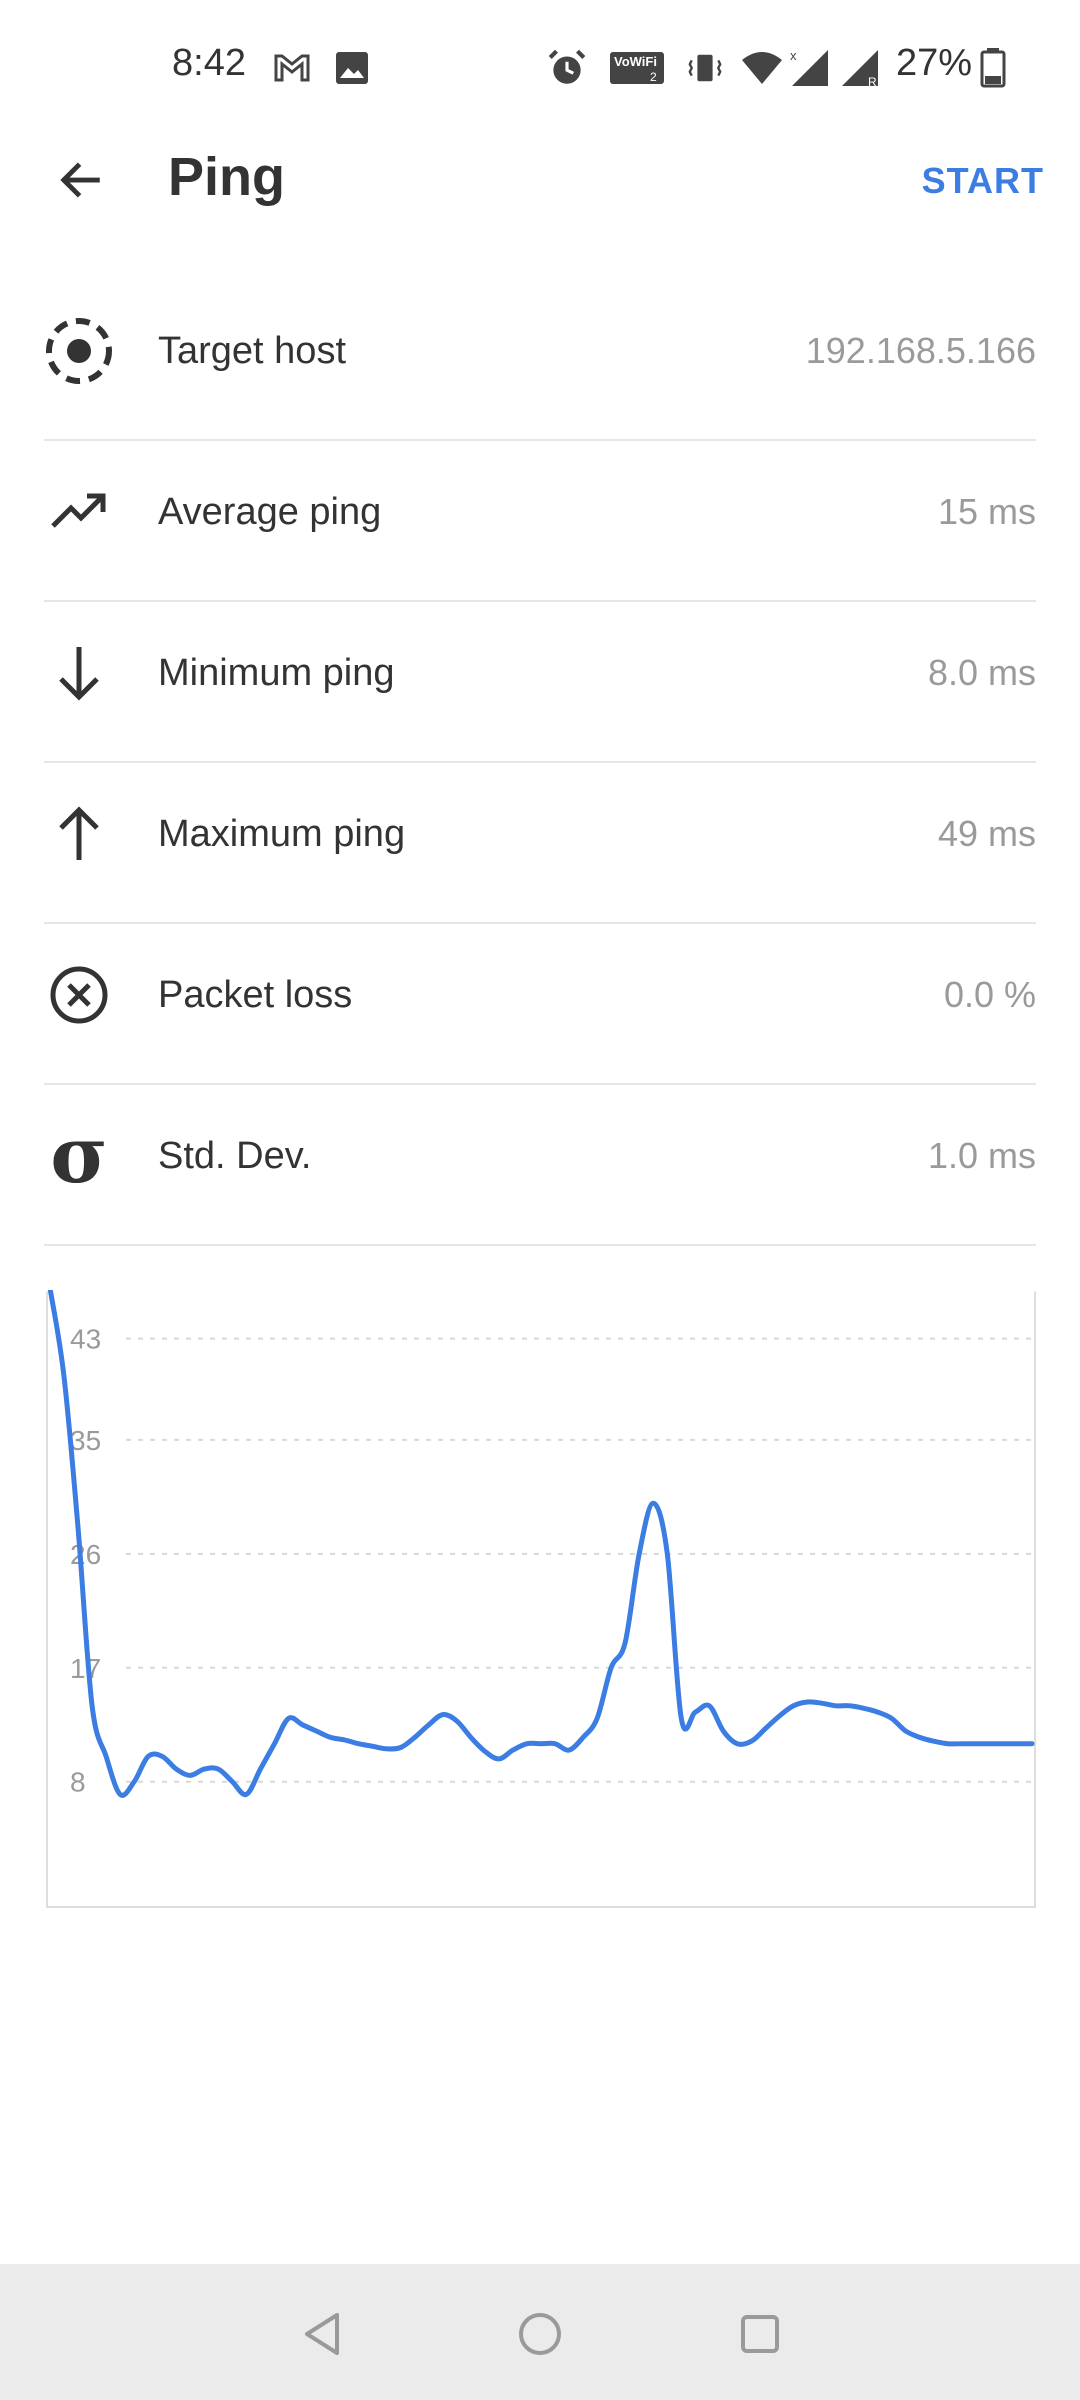  Describe the element at coordinates (540, 682) in the screenshot. I see `stat-row-minimum-ping: Minimum ping 8.0 ms` at that location.